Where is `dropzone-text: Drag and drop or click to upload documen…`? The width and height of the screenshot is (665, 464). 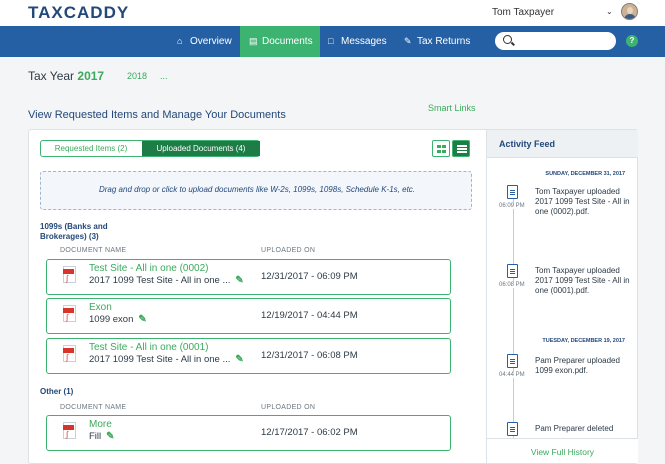 dropzone-text: Drag and drop or click to upload documen… is located at coordinates (257, 189).